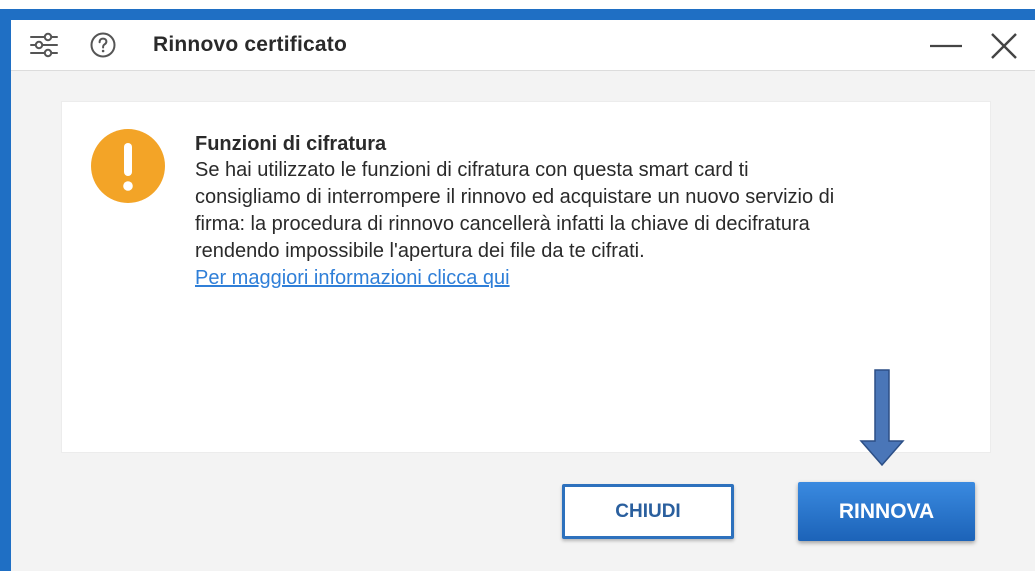 Image resolution: width=1035 pixels, height=571 pixels. Describe the element at coordinates (250, 44) in the screenshot. I see `window-title: Rinnovo certificato` at that location.